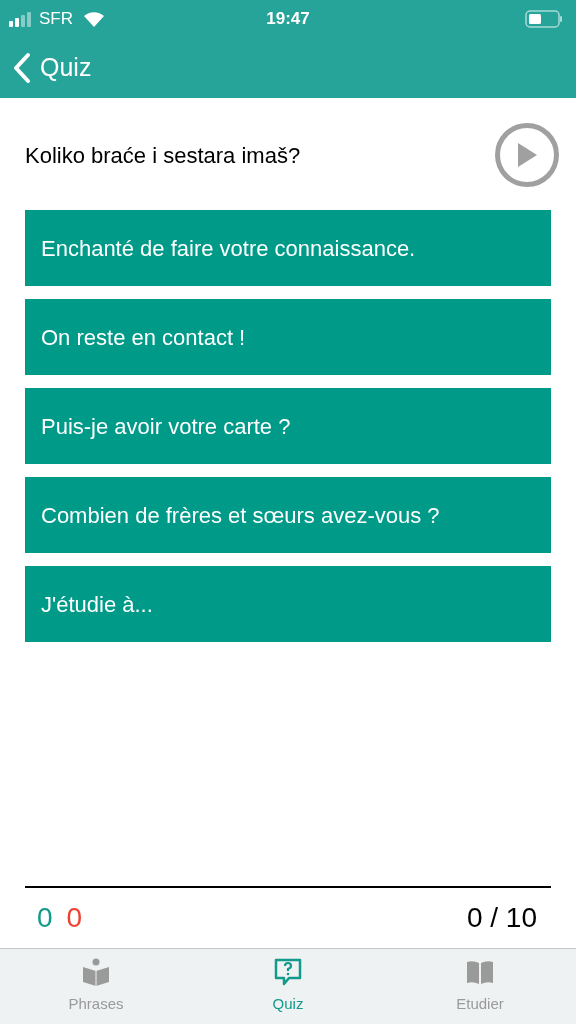 The height and width of the screenshot is (1024, 576). What do you see at coordinates (163, 155) in the screenshot?
I see `question-text: Koliko braće i sestara imaš?` at bounding box center [163, 155].